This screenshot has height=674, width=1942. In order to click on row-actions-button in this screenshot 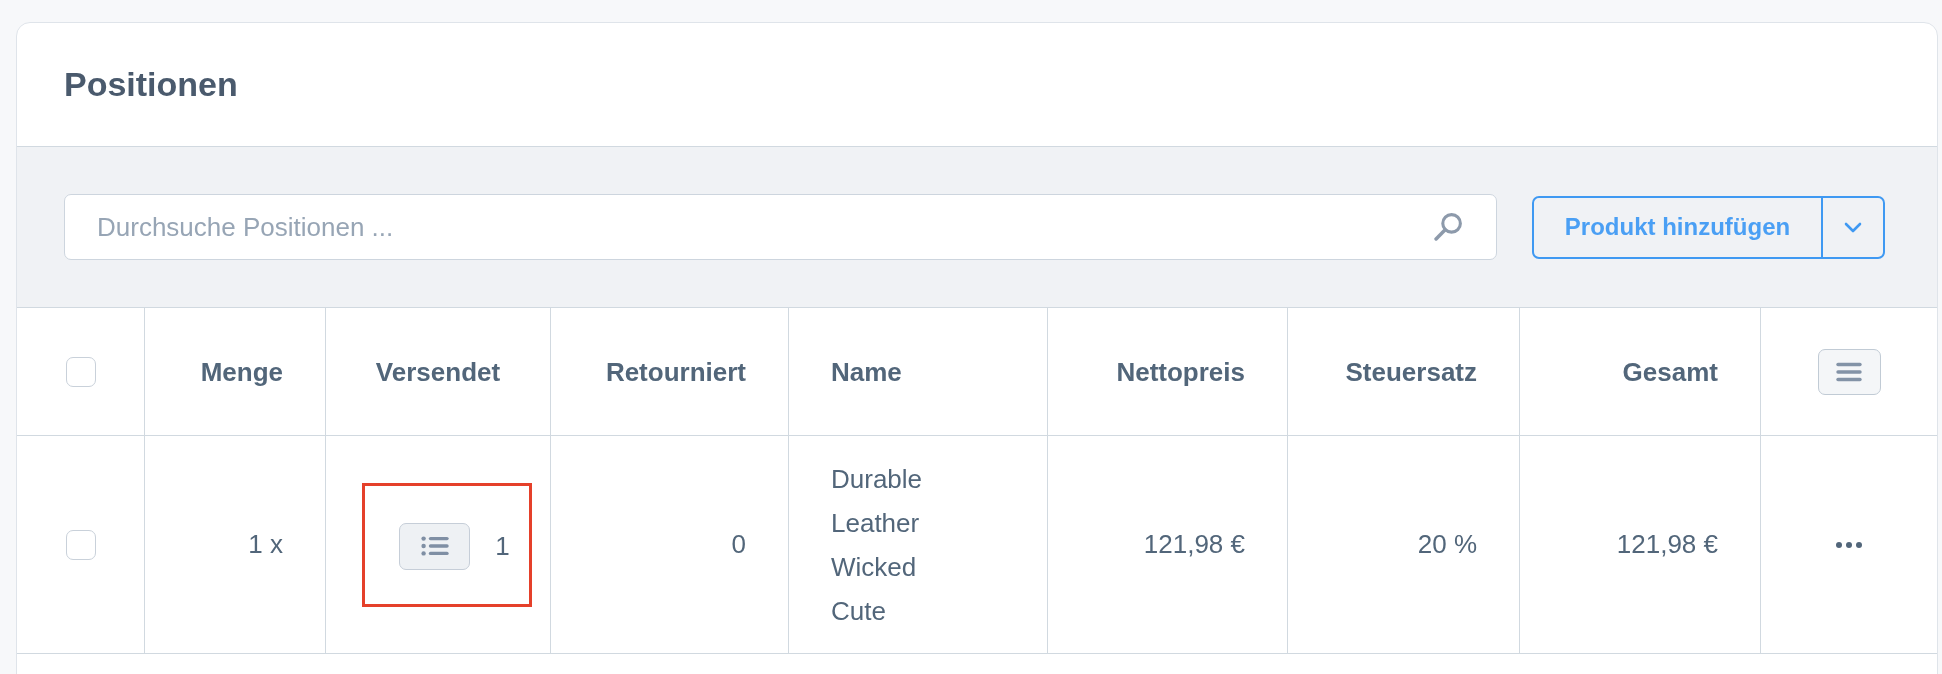, I will do `click(1849, 544)`.